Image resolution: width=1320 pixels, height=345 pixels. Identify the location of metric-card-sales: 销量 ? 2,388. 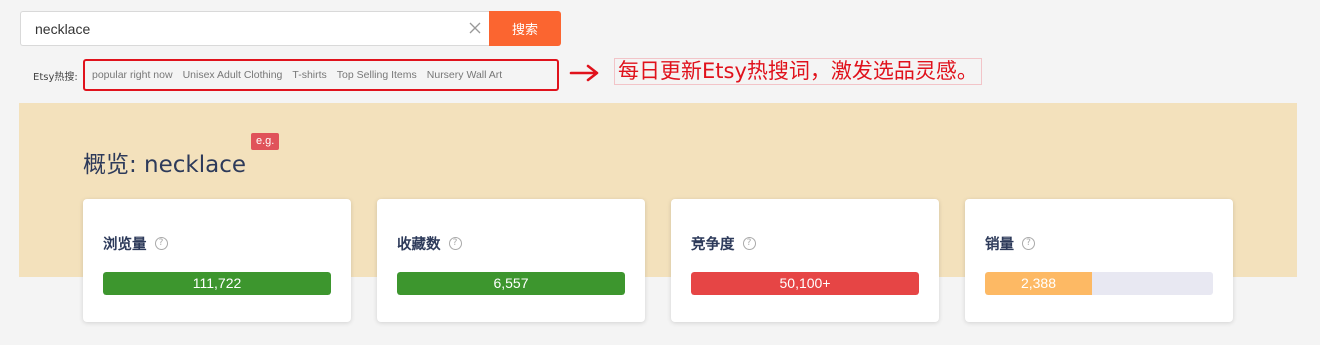
(1099, 260).